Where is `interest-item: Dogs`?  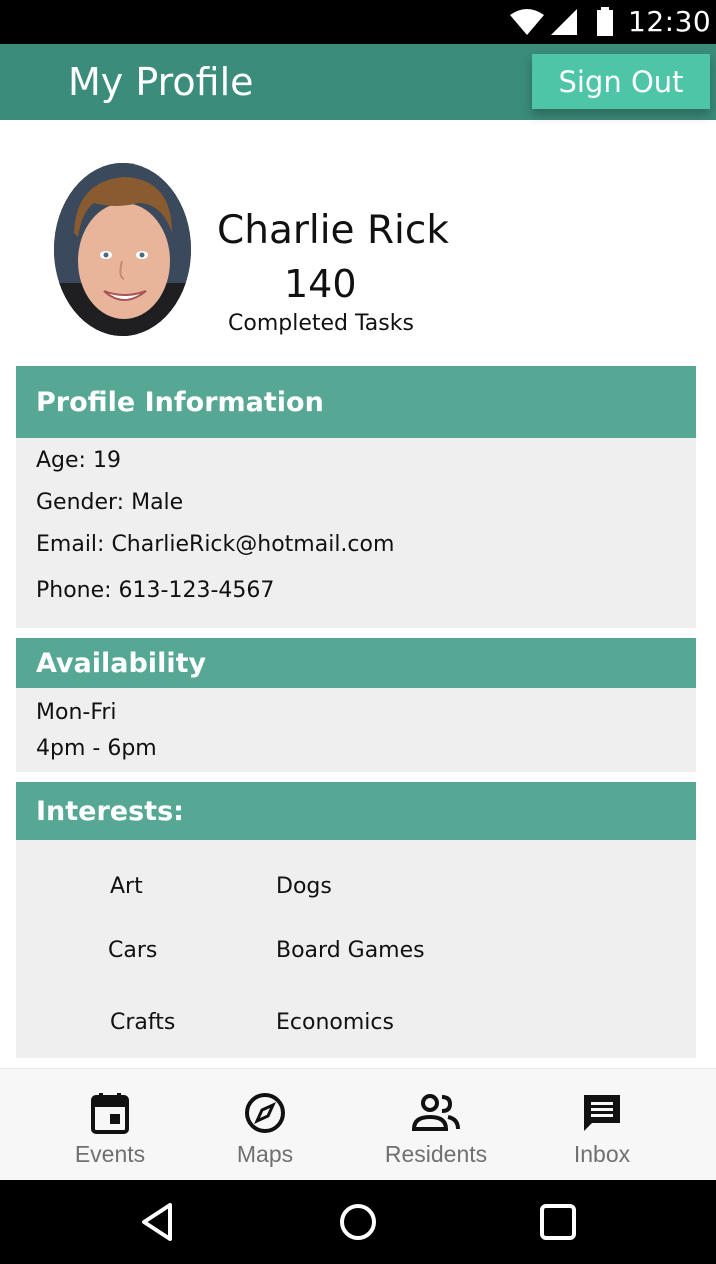
interest-item: Dogs is located at coordinates (304, 886).